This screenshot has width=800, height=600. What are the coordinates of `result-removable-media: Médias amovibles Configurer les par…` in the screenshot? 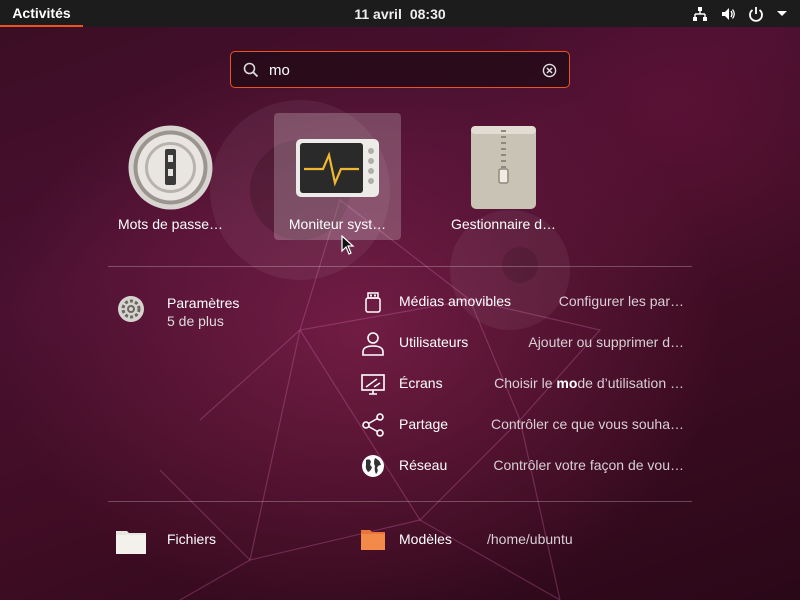 It's located at (525, 302).